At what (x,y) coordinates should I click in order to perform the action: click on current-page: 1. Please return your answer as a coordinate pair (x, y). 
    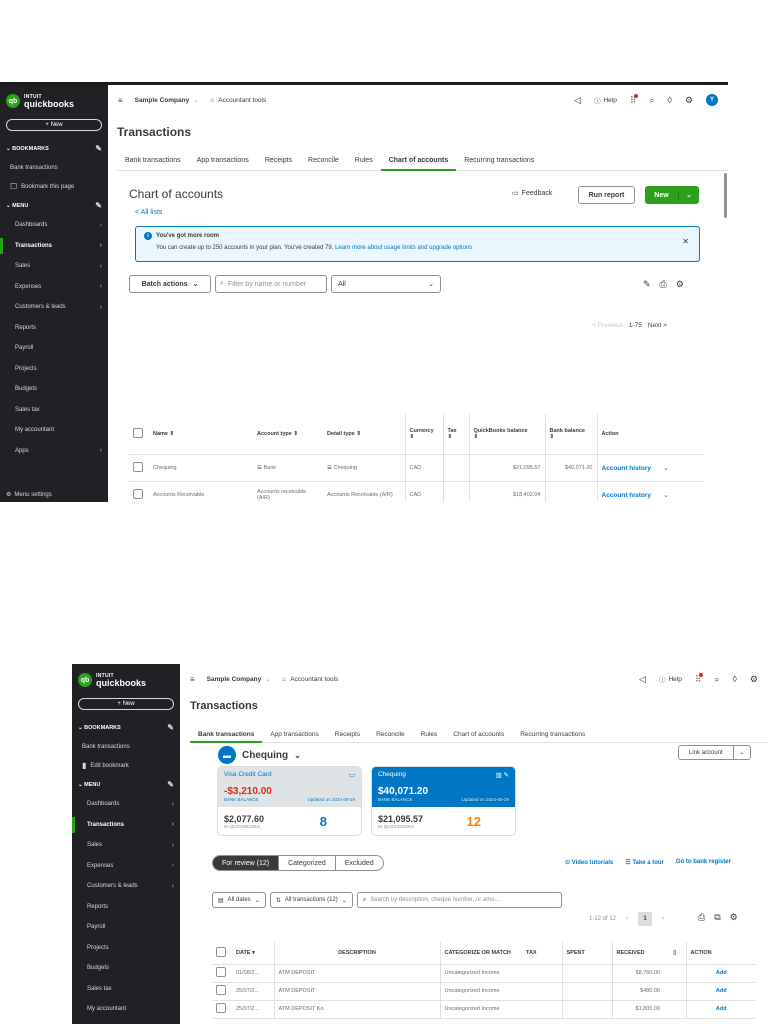
    Looking at the image, I should click on (645, 919).